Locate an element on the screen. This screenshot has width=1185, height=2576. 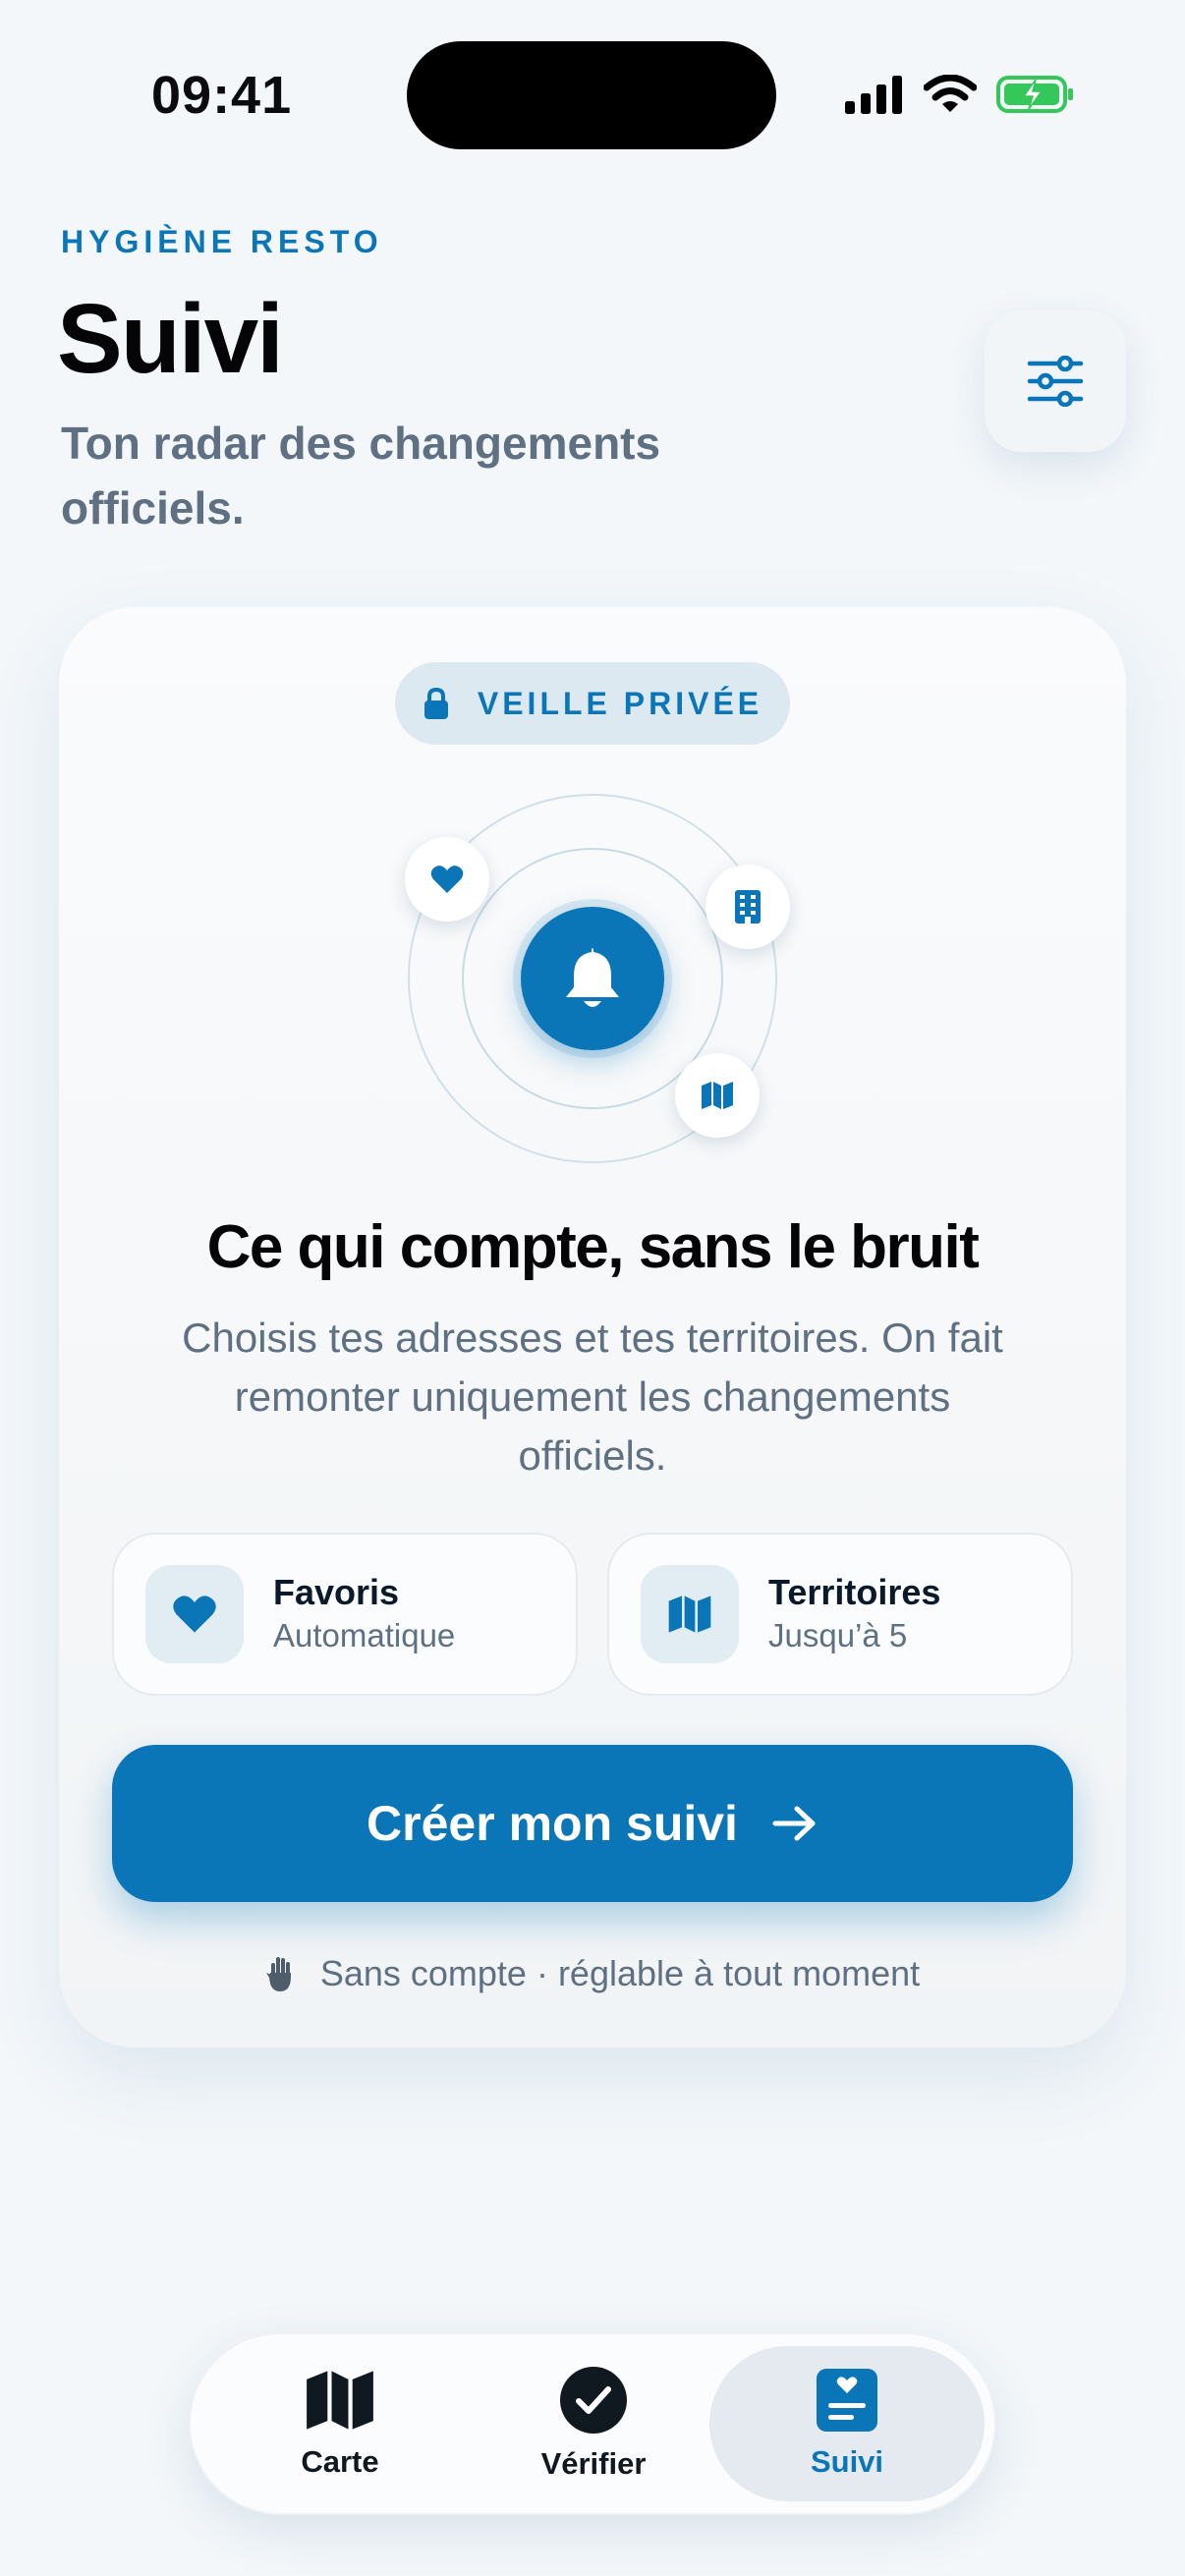
create-watch-button-label: Créer mon suivi is located at coordinates (552, 1823).